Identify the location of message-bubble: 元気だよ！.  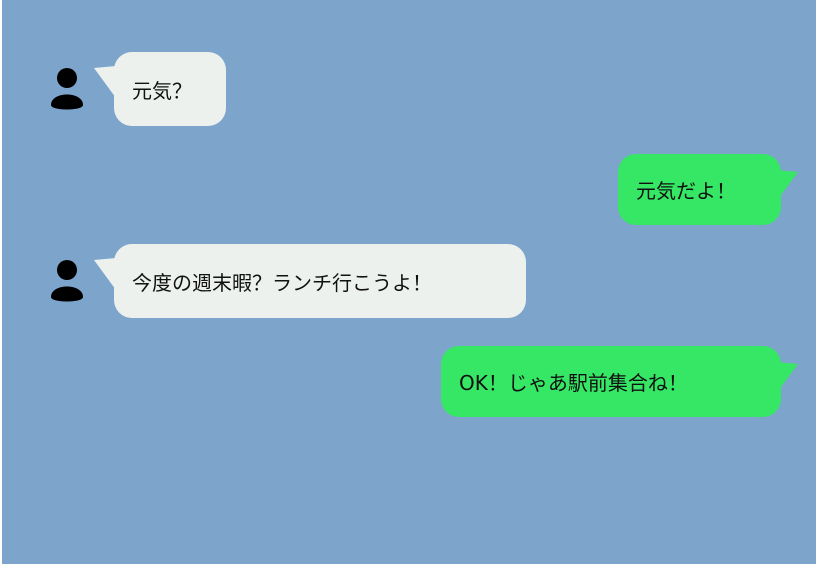
(699, 189).